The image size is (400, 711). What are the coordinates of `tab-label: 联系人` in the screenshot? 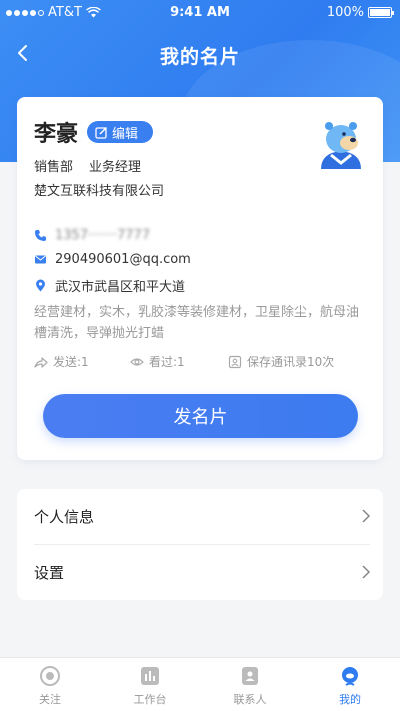 It's located at (250, 699).